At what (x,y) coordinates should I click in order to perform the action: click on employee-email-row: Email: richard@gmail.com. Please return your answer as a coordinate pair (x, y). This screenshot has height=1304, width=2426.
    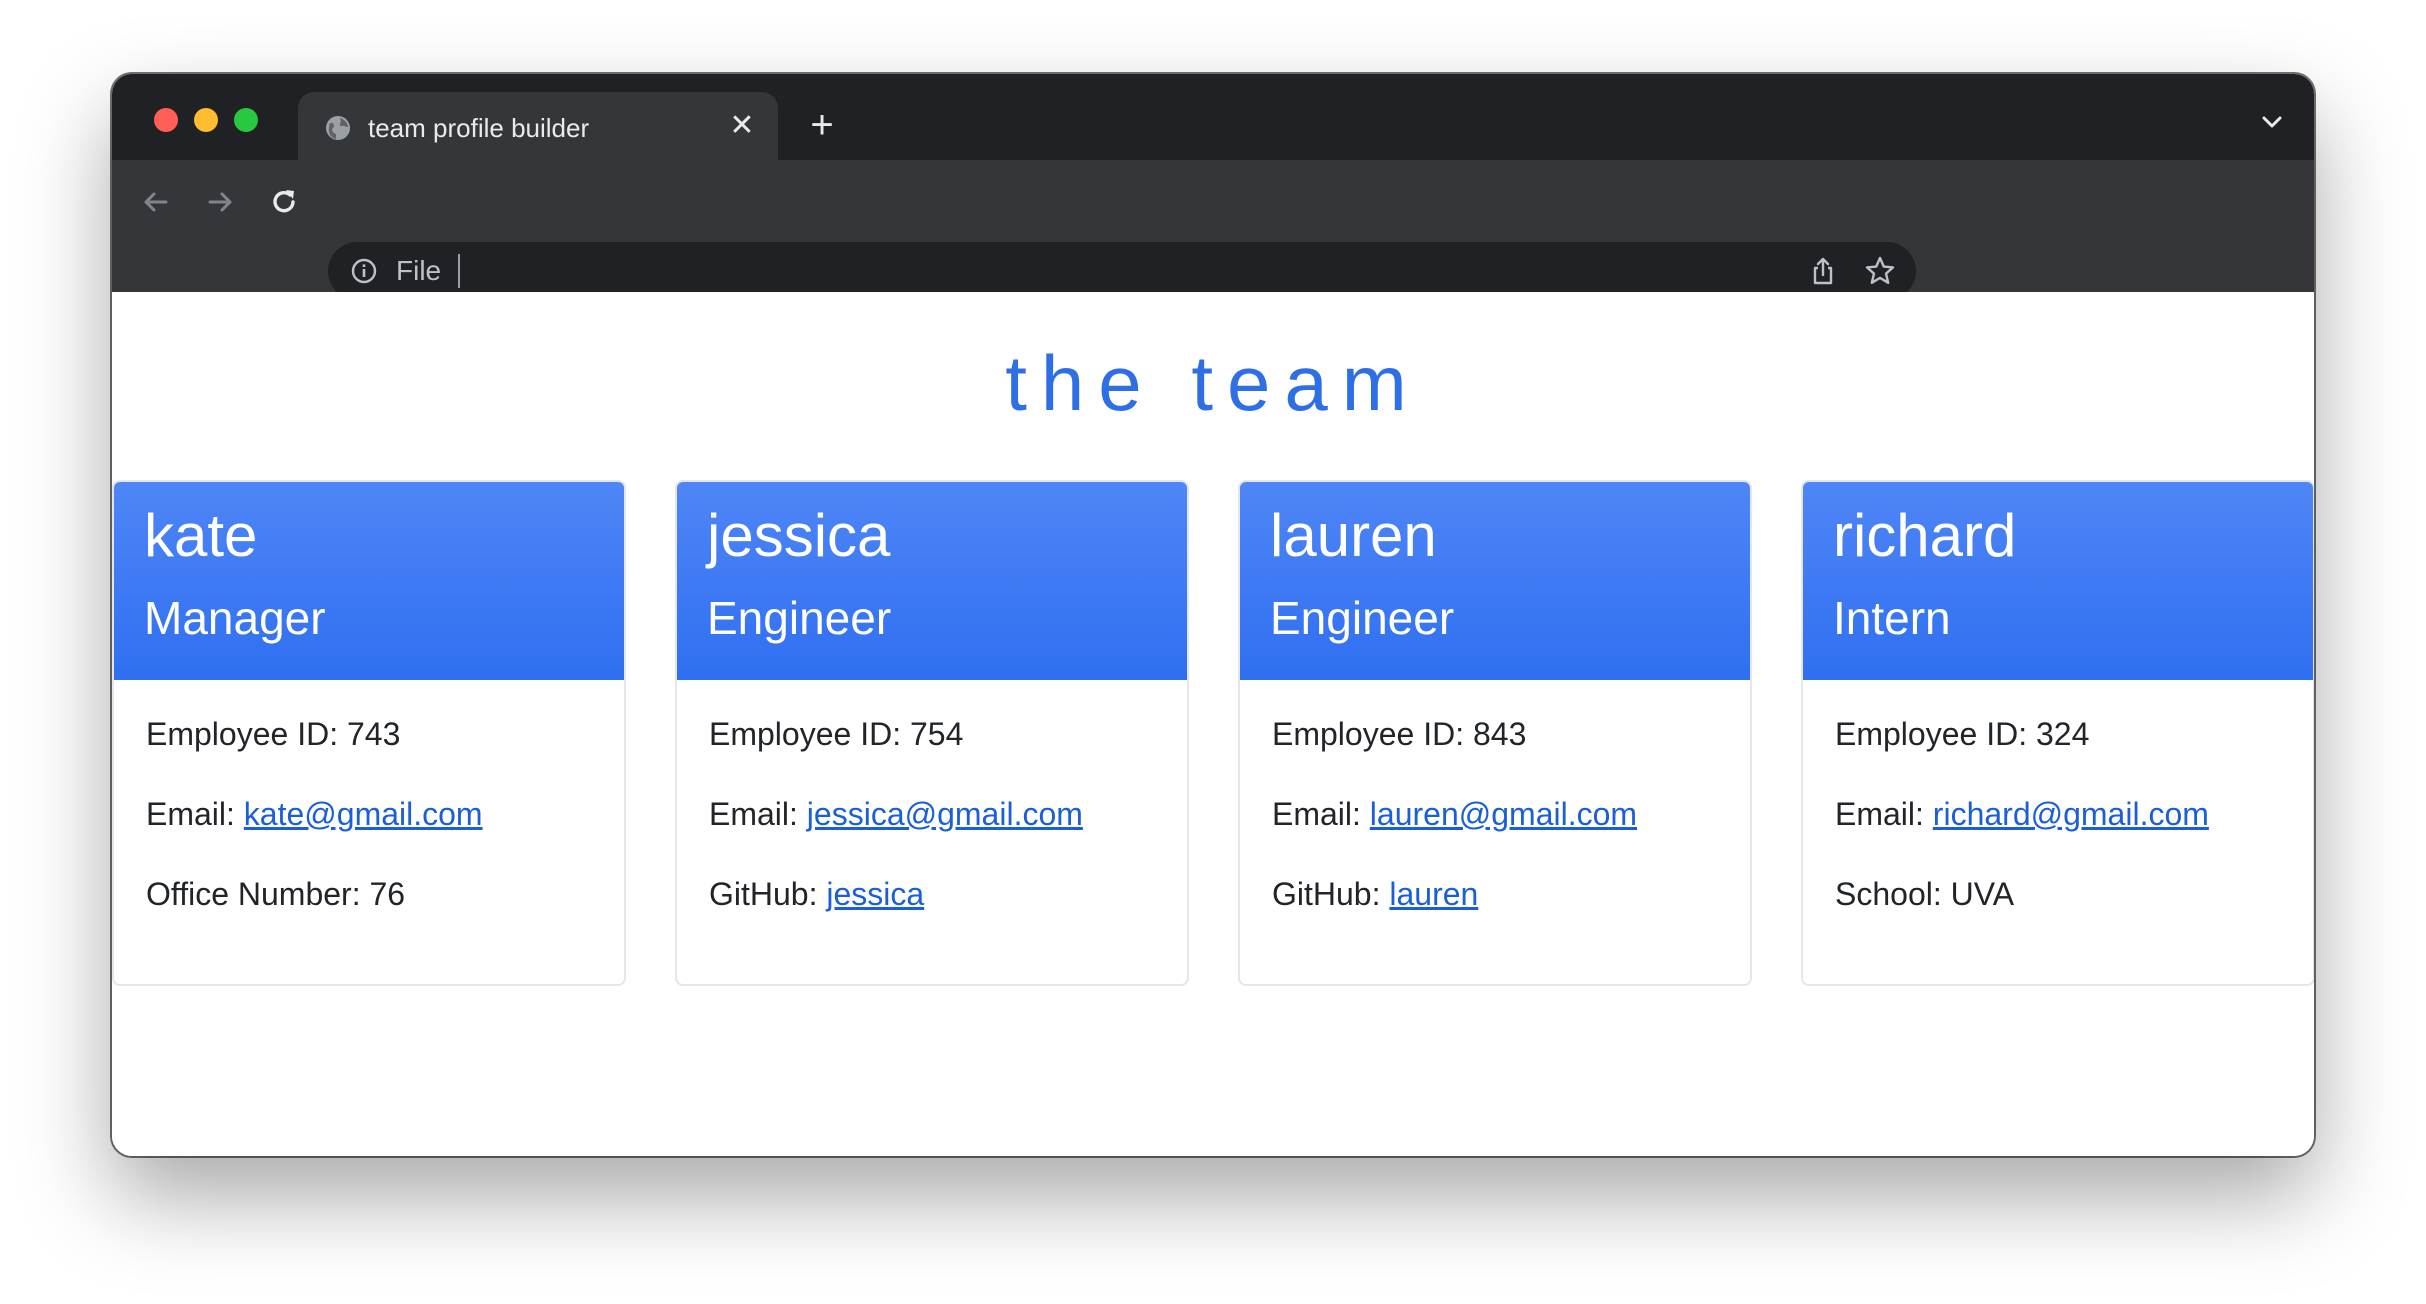
    Looking at the image, I should click on (2022, 834).